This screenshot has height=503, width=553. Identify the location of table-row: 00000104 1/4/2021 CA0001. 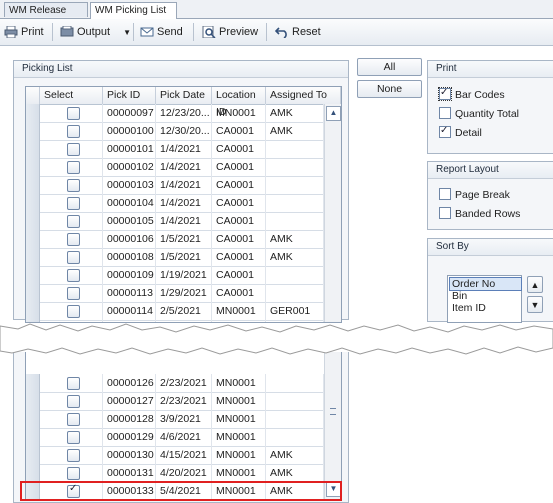
(175, 203).